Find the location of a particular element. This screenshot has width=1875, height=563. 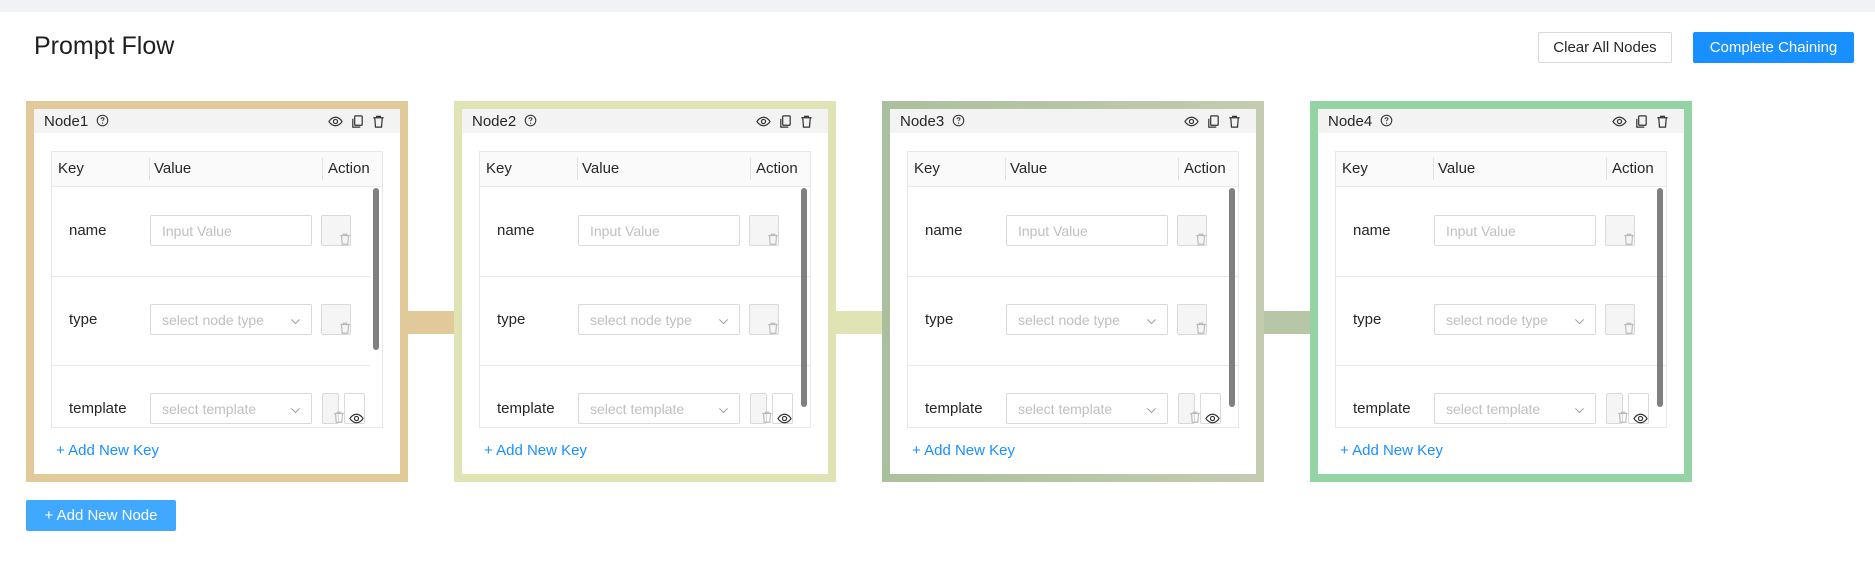

complete-chaining-button: Complete Chaining is located at coordinates (1773, 47).